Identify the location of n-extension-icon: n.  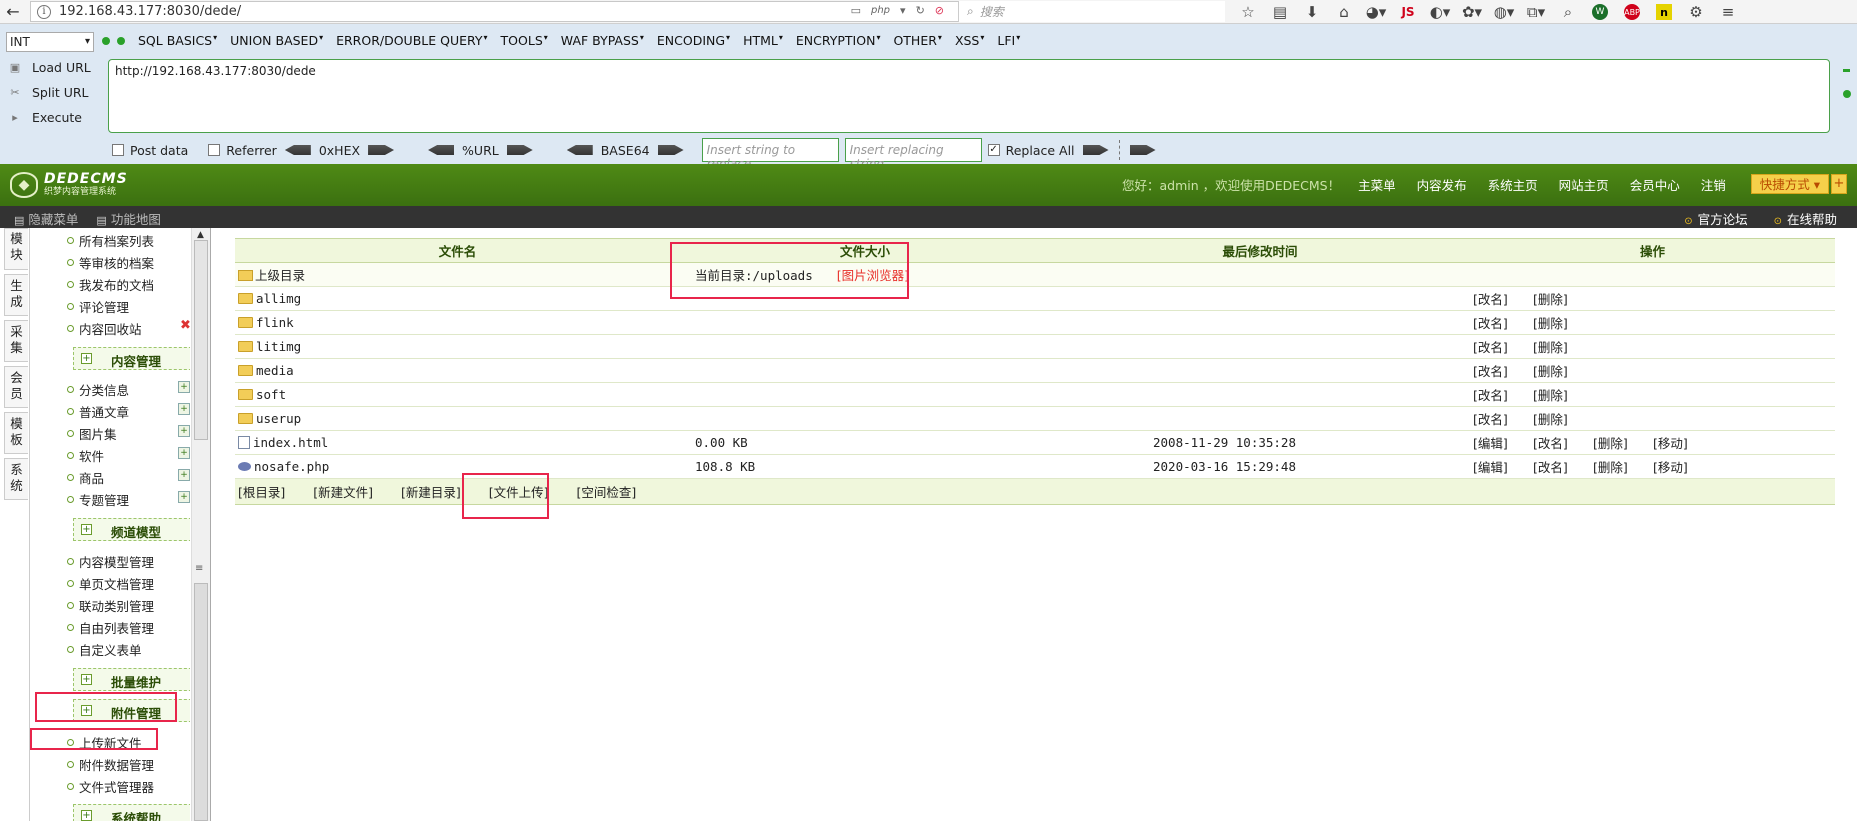
(1664, 12).